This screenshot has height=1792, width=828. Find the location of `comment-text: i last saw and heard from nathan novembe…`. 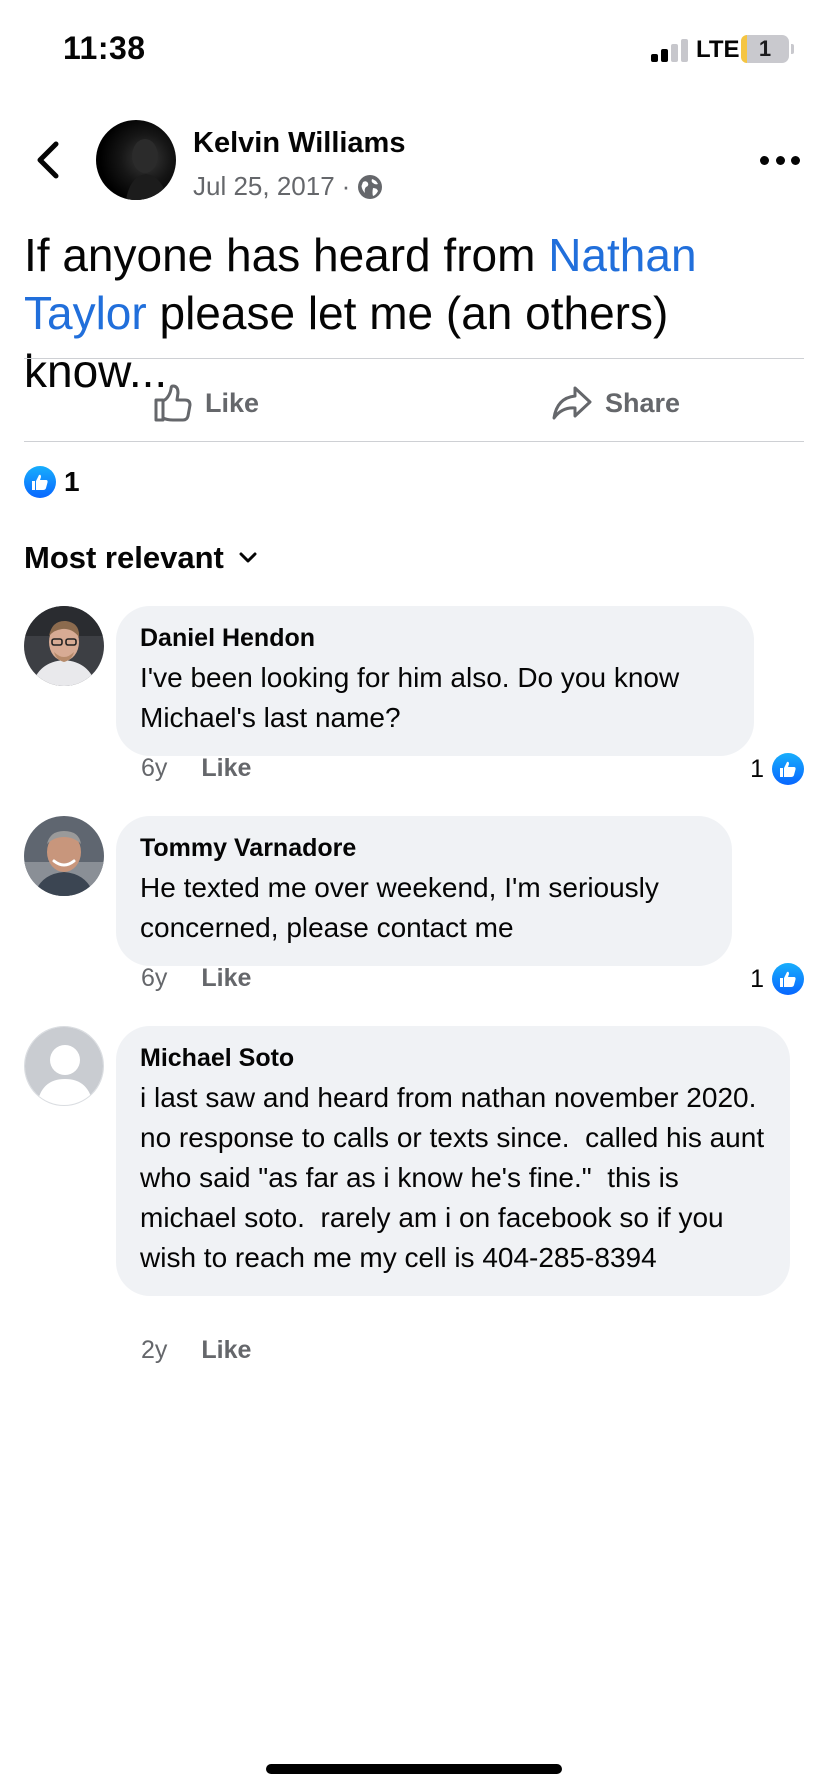

comment-text: i last saw and heard from nathan novembe… is located at coordinates (456, 1177).